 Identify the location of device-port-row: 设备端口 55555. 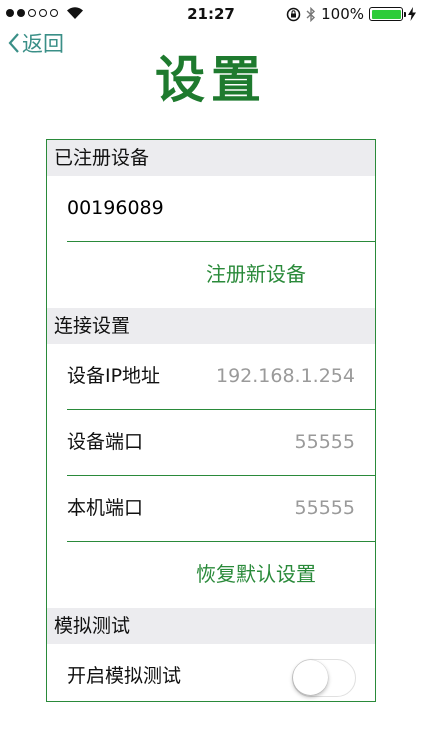
(211, 442).